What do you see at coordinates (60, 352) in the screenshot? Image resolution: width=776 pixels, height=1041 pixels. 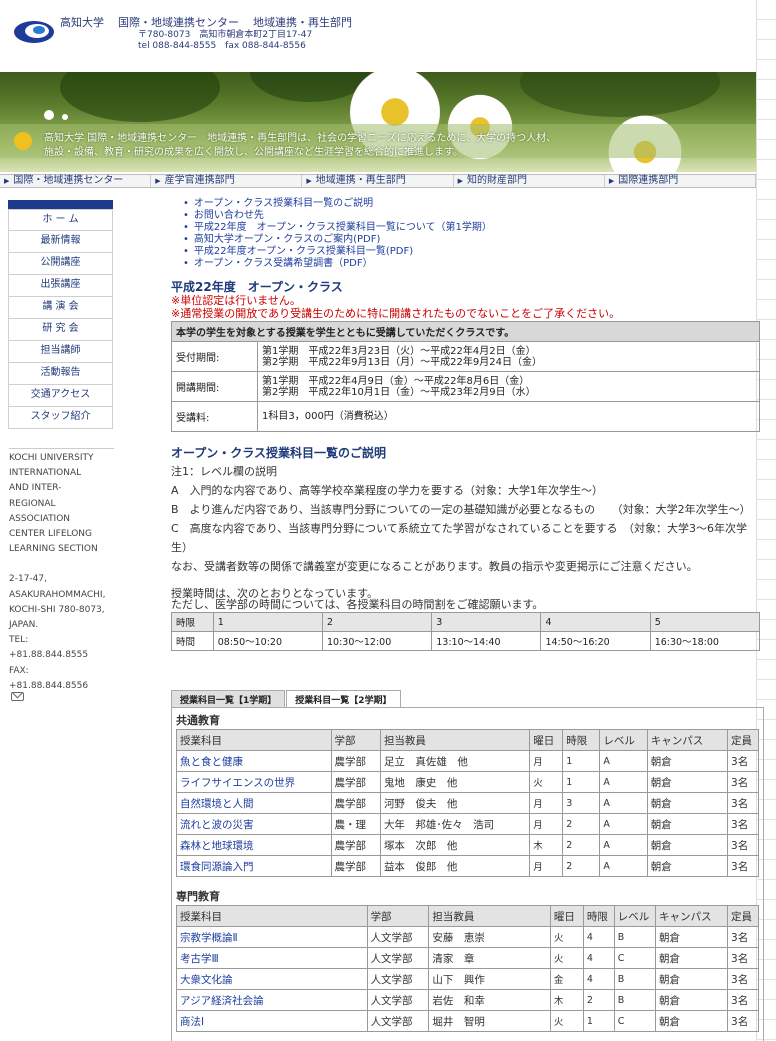 I see `sidebar-item-6: 担当講師` at bounding box center [60, 352].